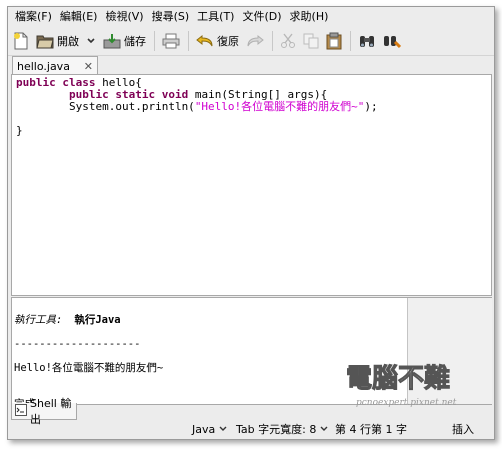 The height and width of the screenshot is (450, 502). What do you see at coordinates (398, 379) in the screenshot?
I see `svg-text: 電腦不難` at bounding box center [398, 379].